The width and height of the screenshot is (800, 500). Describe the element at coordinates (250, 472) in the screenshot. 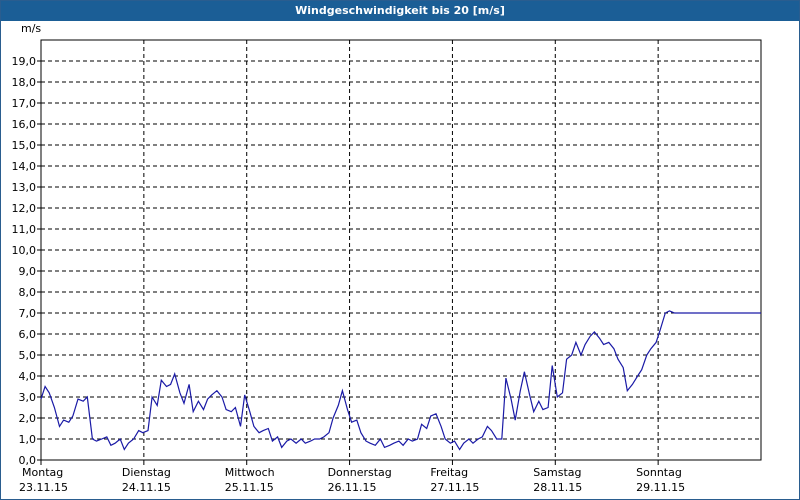

I see `x-tick-day-label: Mittwoch` at that location.